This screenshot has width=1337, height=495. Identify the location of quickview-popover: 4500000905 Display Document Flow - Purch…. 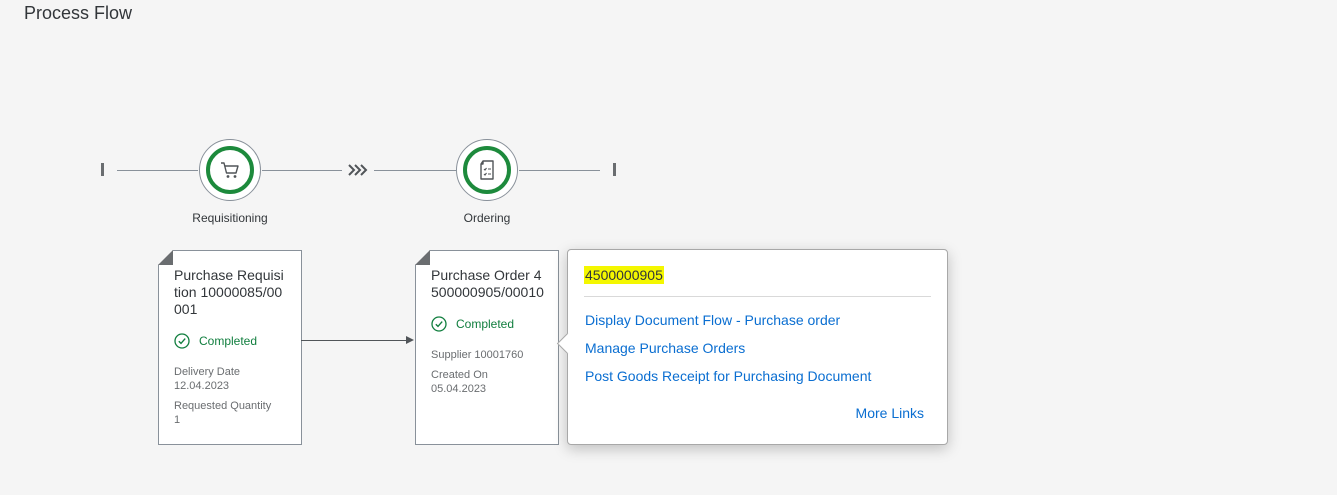
(752, 347).